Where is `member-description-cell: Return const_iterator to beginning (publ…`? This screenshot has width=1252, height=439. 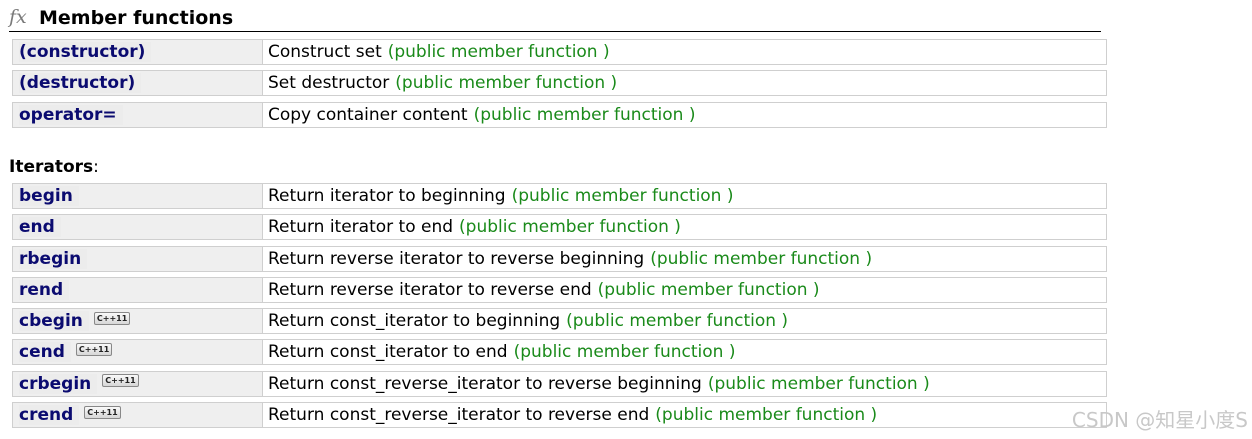 member-description-cell: Return const_iterator to beginning (publ… is located at coordinates (684, 321).